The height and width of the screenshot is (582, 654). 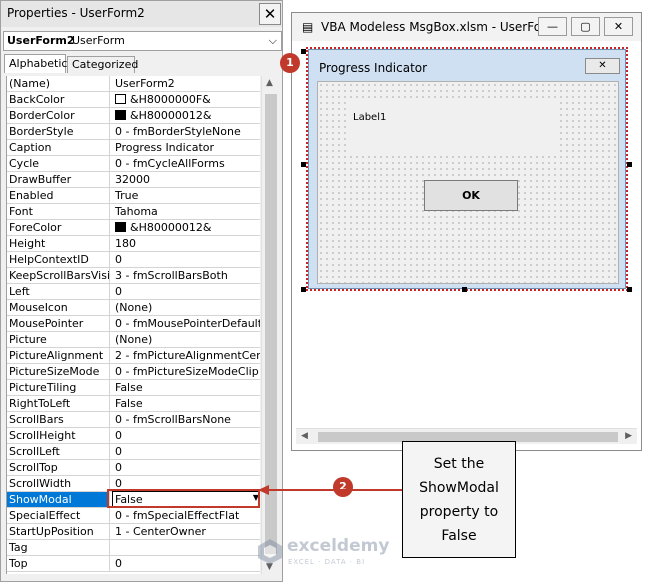 I want to click on property-name: KeepScrollBarsVisible, so click(x=58, y=275).